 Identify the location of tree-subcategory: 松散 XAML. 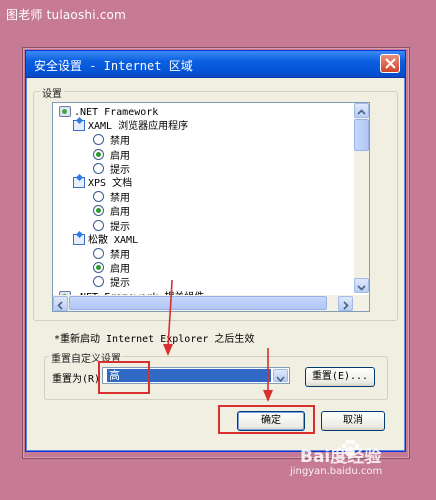
(106, 240).